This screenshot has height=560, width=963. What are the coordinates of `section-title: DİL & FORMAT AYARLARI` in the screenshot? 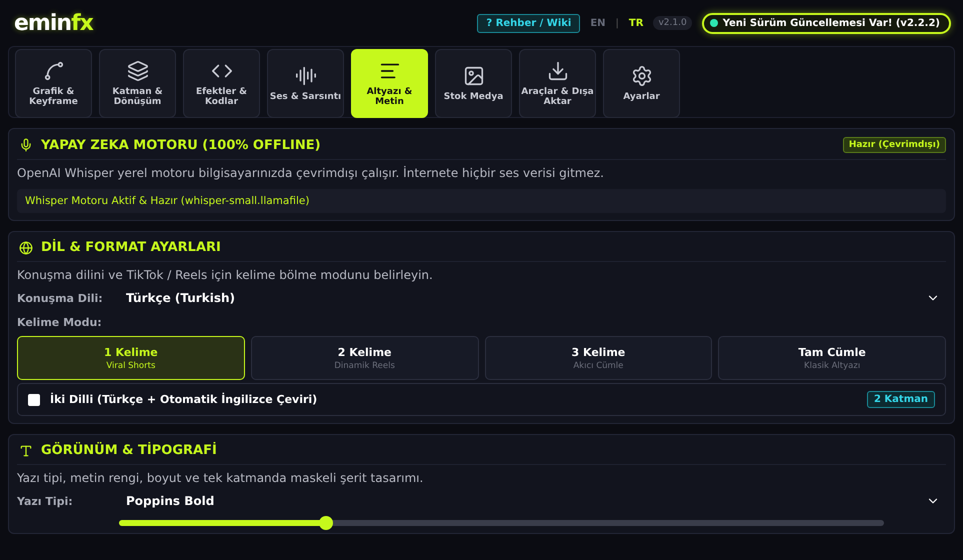 It's located at (131, 247).